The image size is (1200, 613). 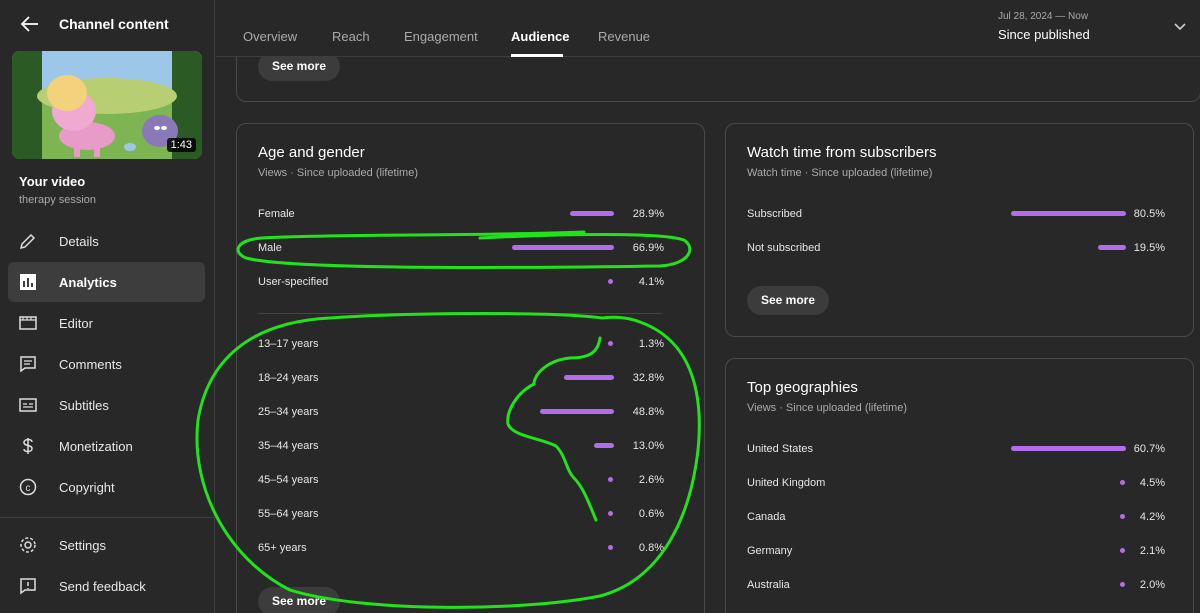 What do you see at coordinates (107, 517) in the screenshot?
I see `sidebar-divider` at bounding box center [107, 517].